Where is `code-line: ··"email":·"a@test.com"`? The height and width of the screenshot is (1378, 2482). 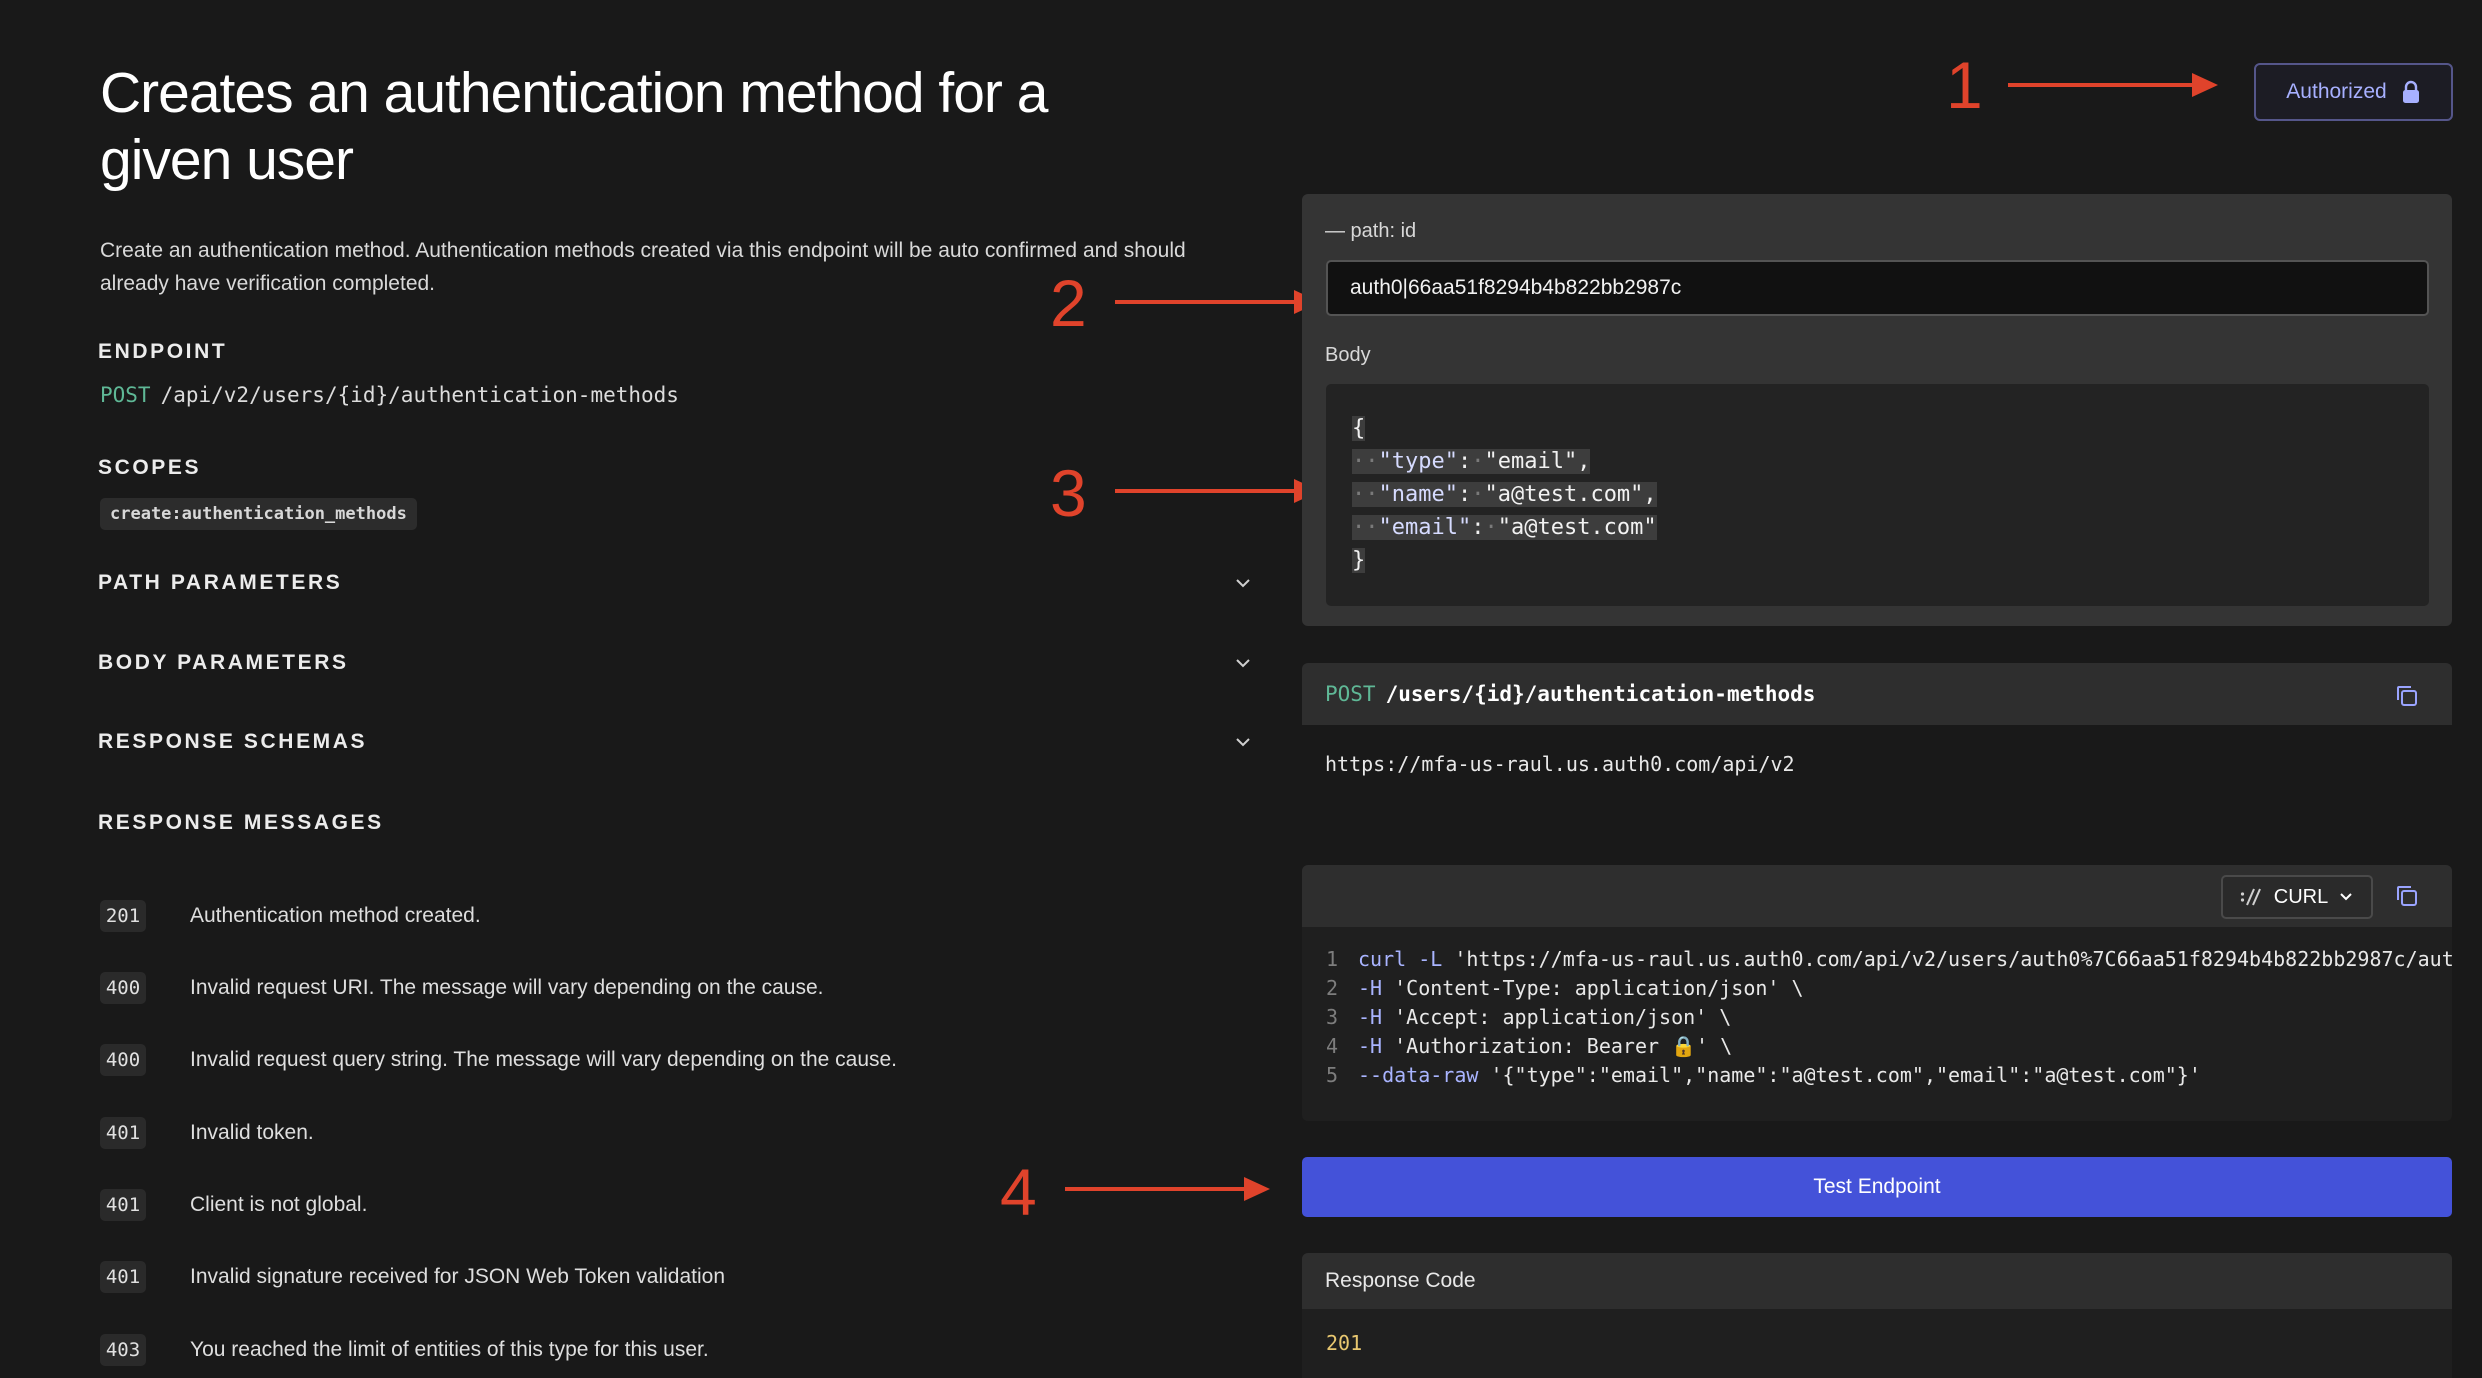 code-line: ··"email":·"a@test.com" is located at coordinates (1504, 527).